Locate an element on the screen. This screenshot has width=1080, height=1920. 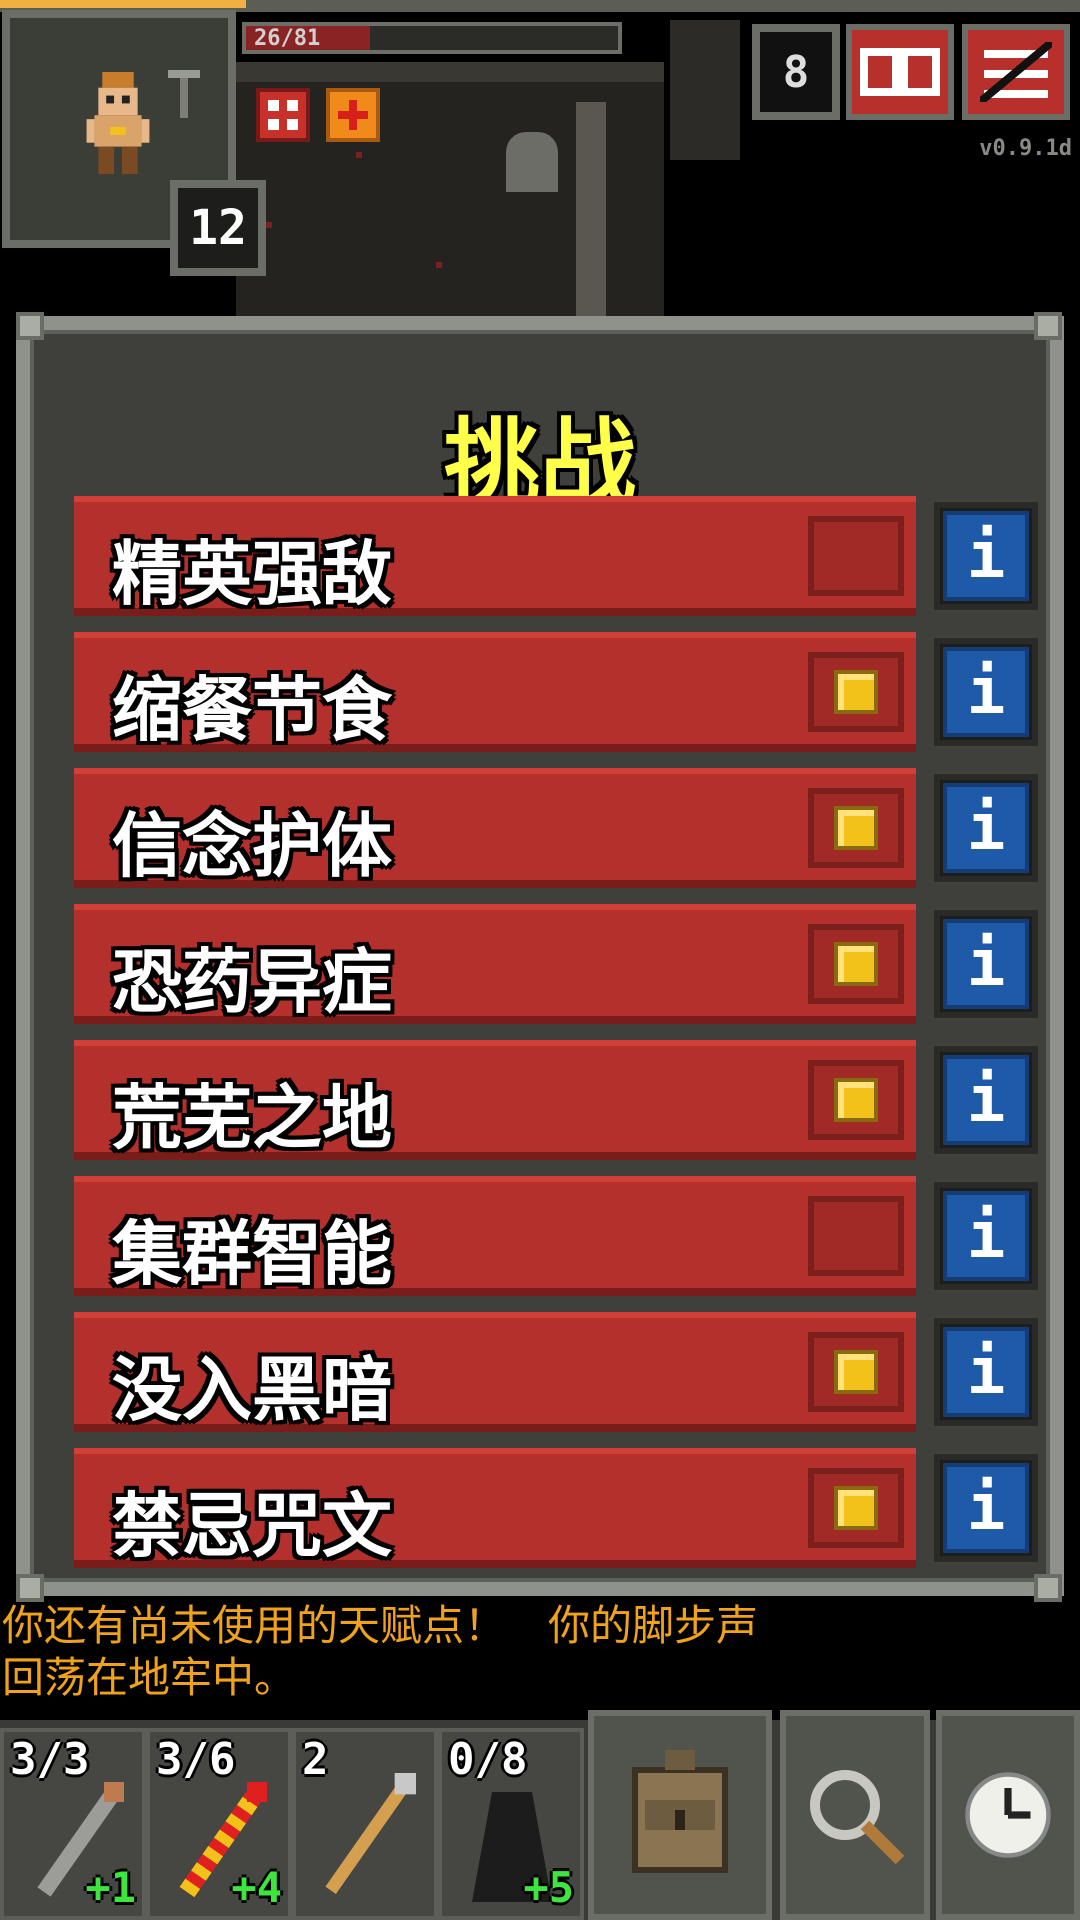
challenge-row: 精英强敌 is located at coordinates (495, 556).